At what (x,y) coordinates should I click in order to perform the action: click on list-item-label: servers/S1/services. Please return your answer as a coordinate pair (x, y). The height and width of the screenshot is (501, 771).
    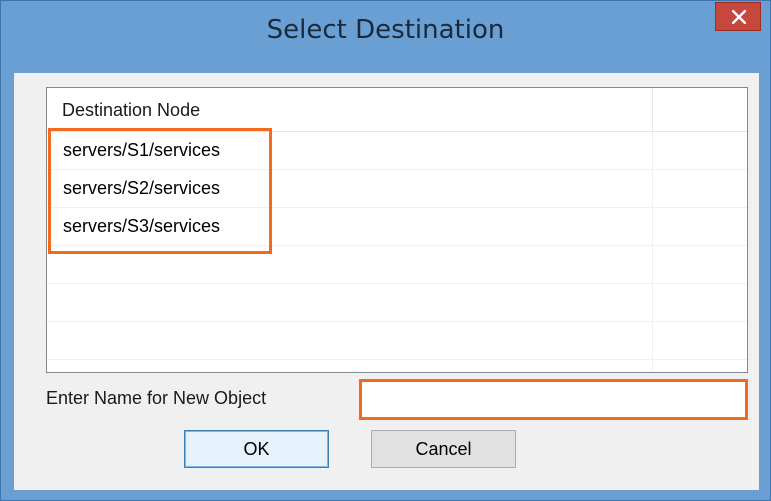
    Looking at the image, I should click on (142, 150).